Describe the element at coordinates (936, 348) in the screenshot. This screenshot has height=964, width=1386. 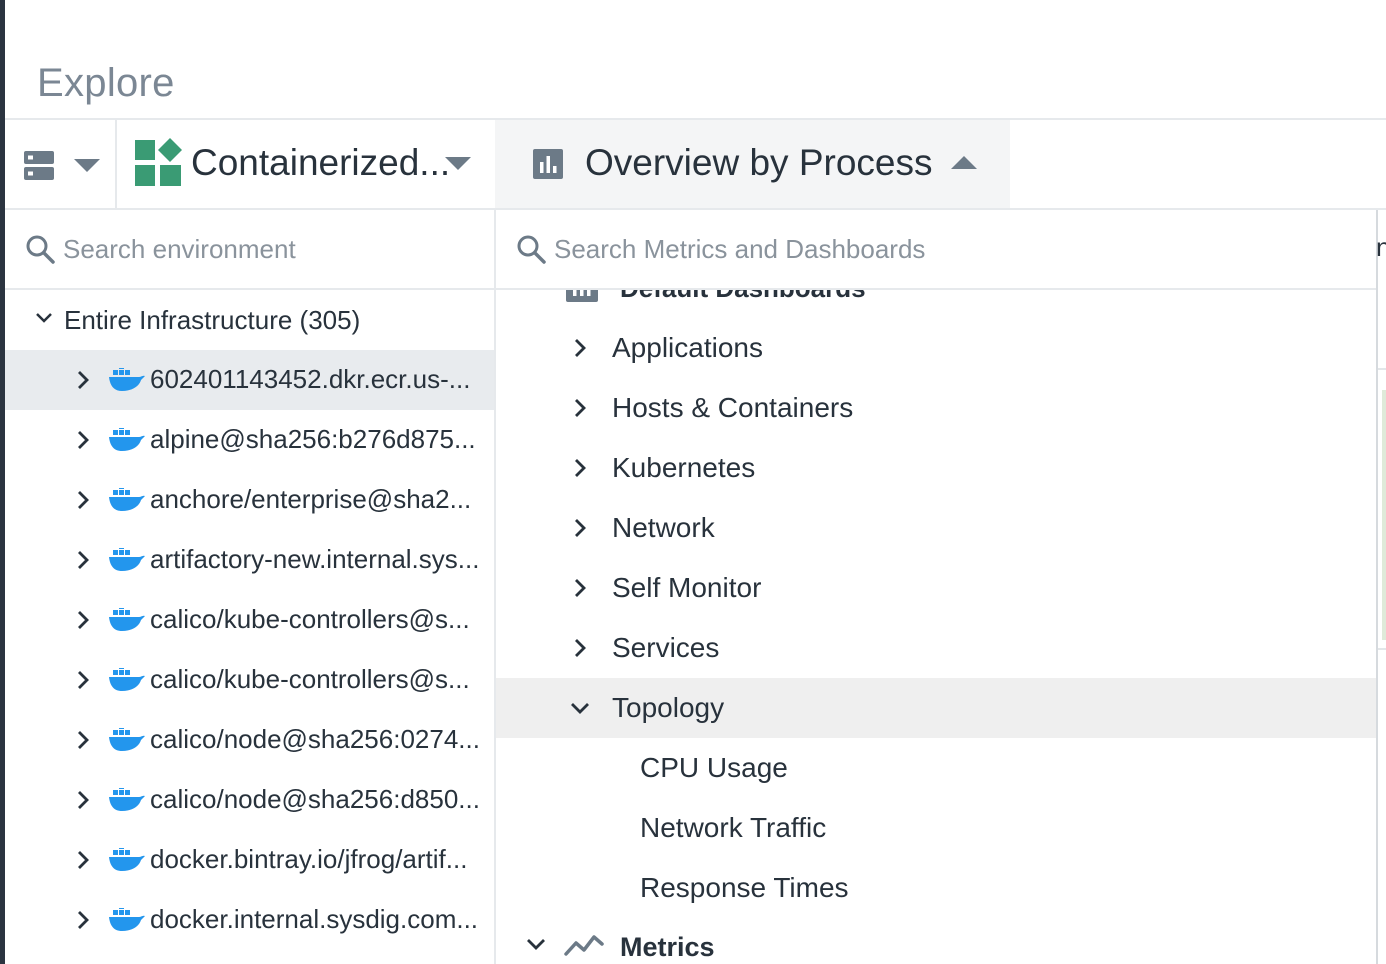
I see `category-applications: Applications` at that location.